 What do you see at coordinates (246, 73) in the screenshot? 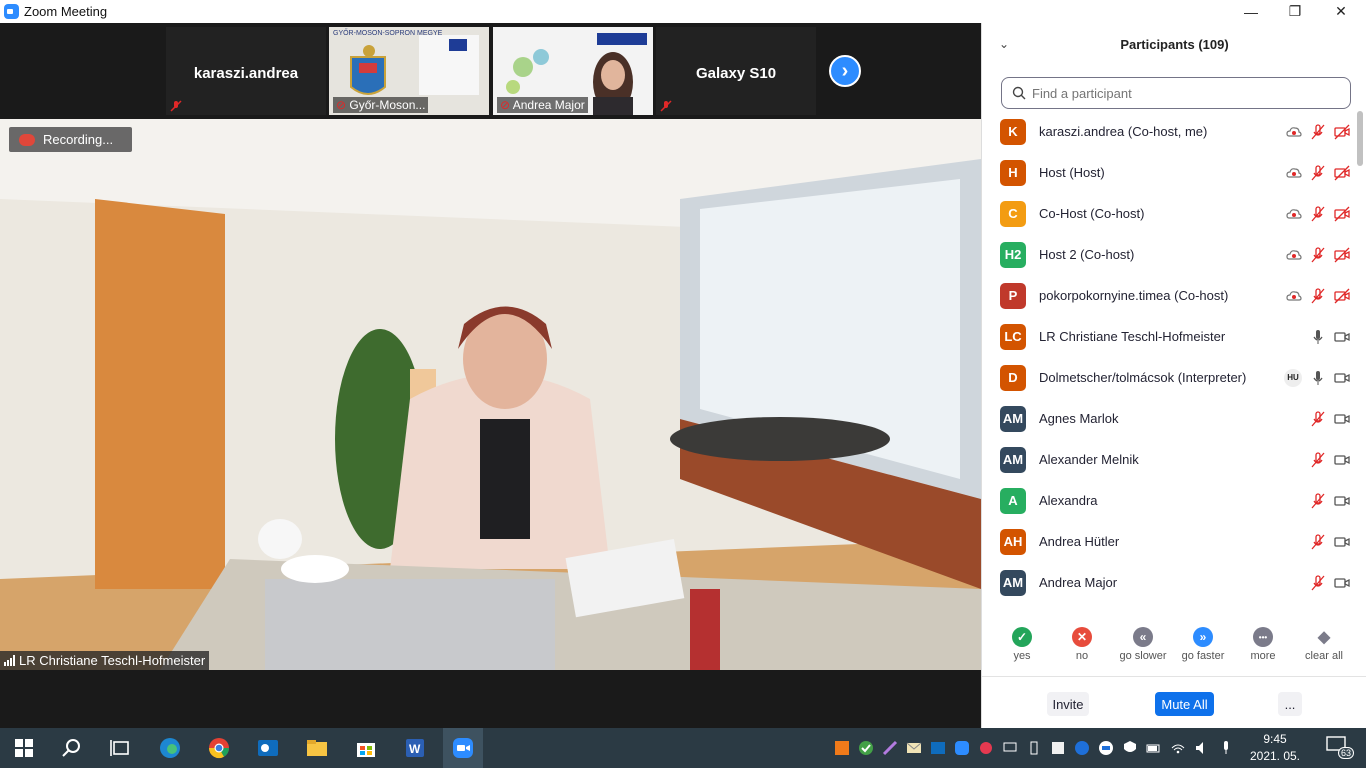
I see `tile-name: karaszi.andrea` at bounding box center [246, 73].